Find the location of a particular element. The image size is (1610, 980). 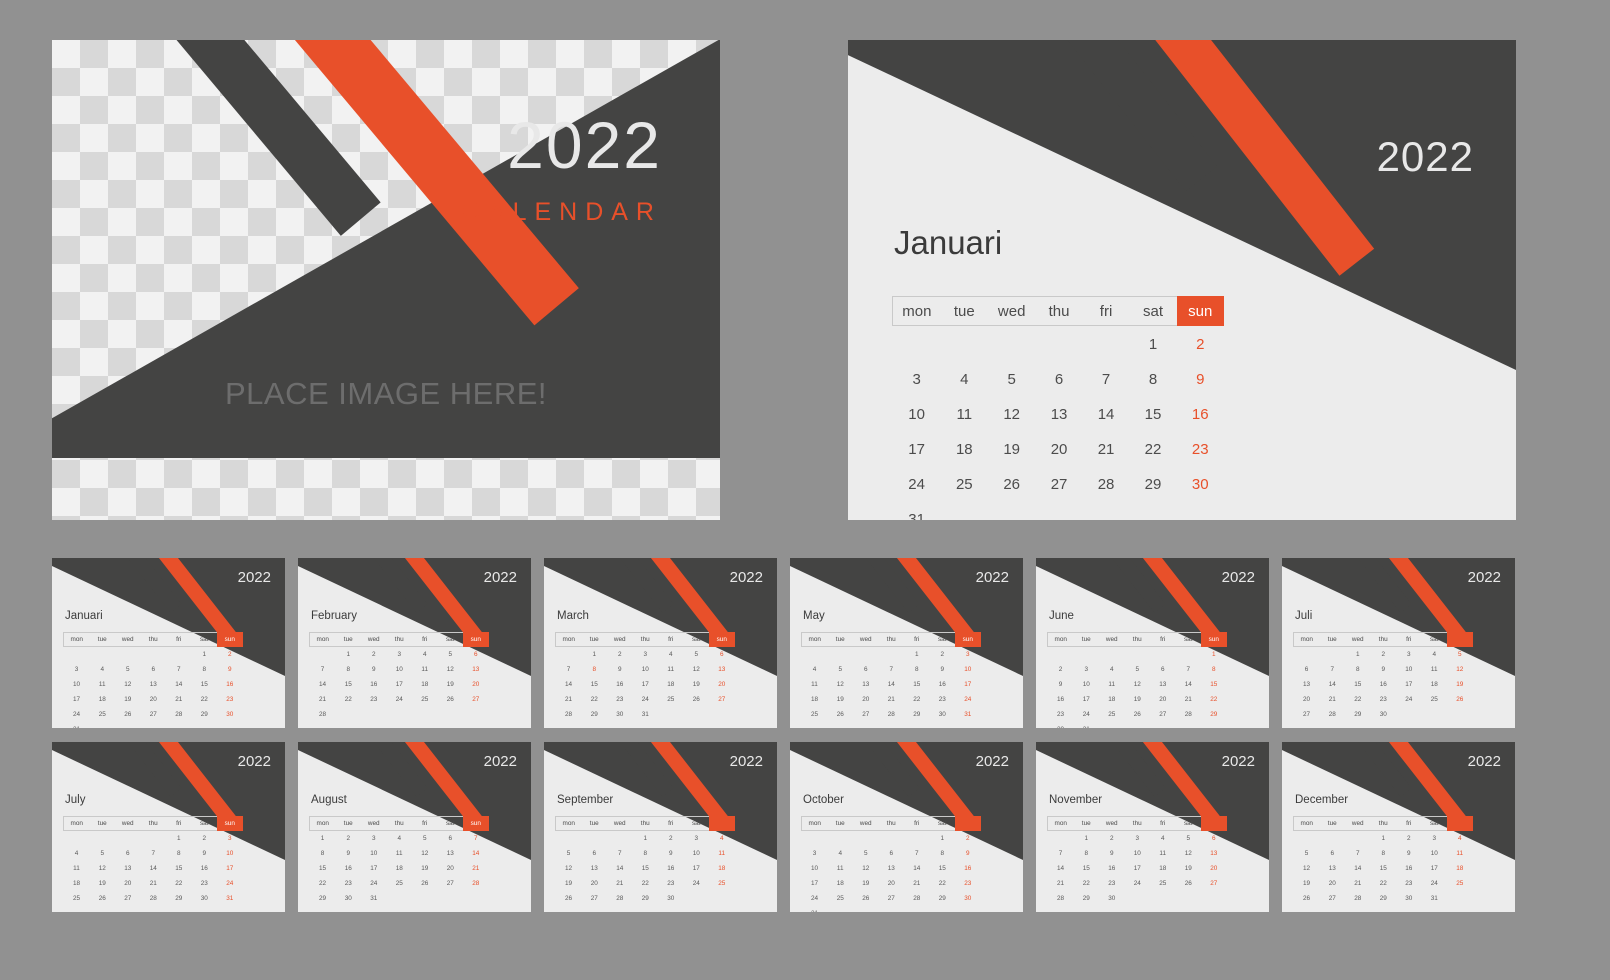

calendar-day-cell: 18 is located at coordinates (1435, 684).